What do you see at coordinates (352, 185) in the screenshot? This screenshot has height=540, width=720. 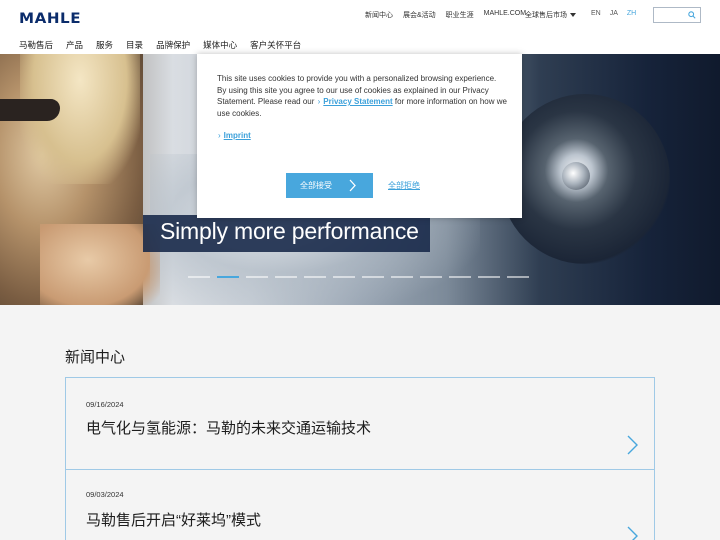 I see `chevron-right-icon` at bounding box center [352, 185].